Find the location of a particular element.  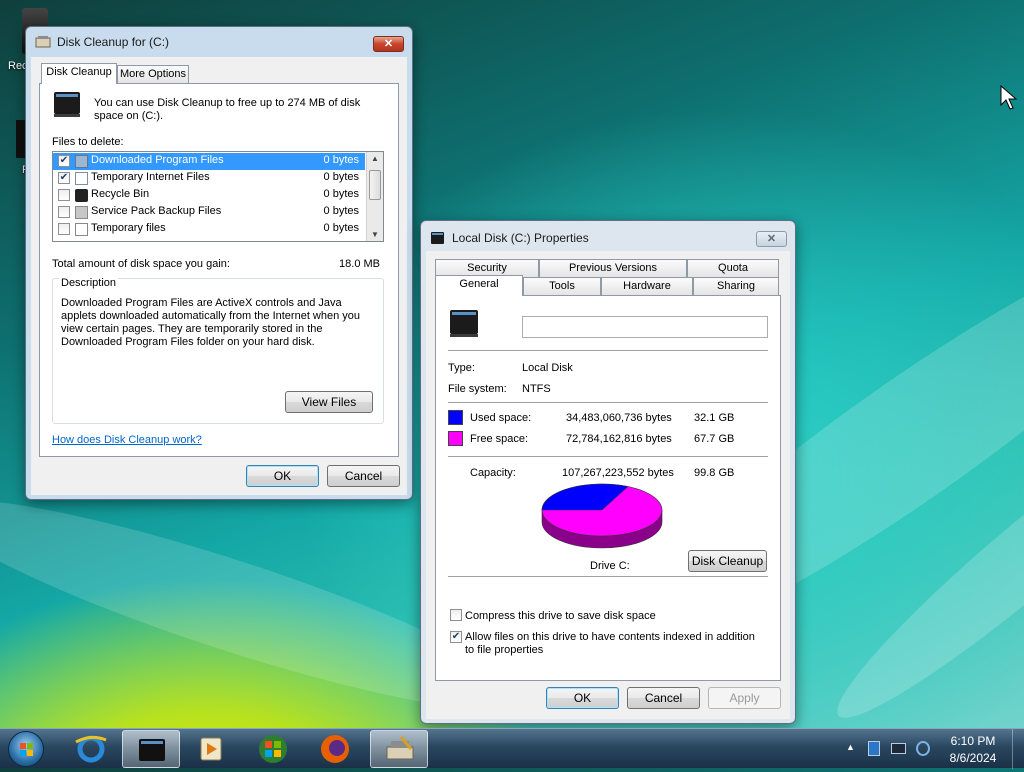

scrollbar: ▲ ▼ is located at coordinates (374, 196).